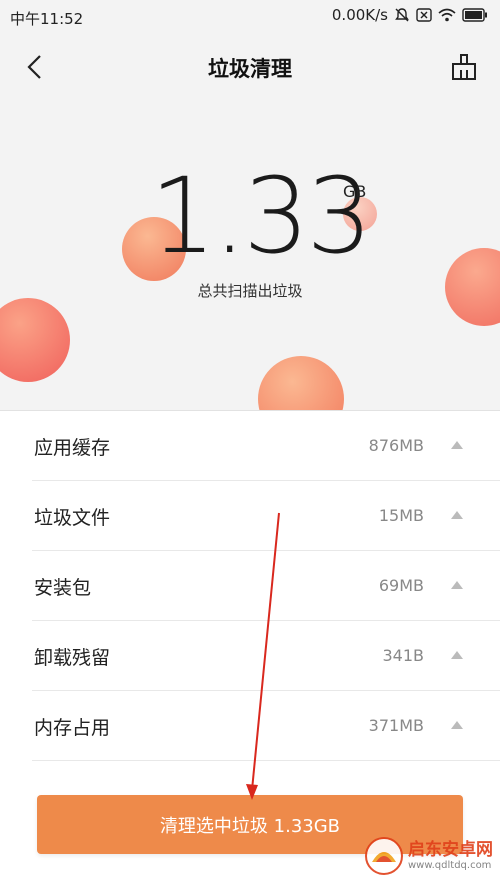  What do you see at coordinates (474, 15) in the screenshot?
I see `battery-icon` at bounding box center [474, 15].